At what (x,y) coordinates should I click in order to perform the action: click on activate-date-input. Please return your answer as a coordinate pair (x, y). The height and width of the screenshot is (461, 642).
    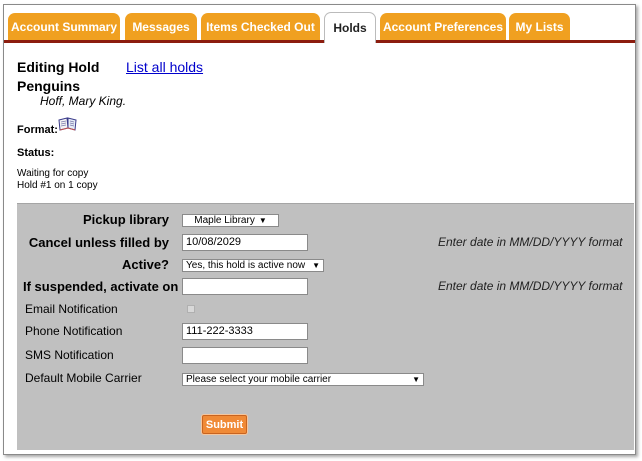
    Looking at the image, I should click on (245, 286).